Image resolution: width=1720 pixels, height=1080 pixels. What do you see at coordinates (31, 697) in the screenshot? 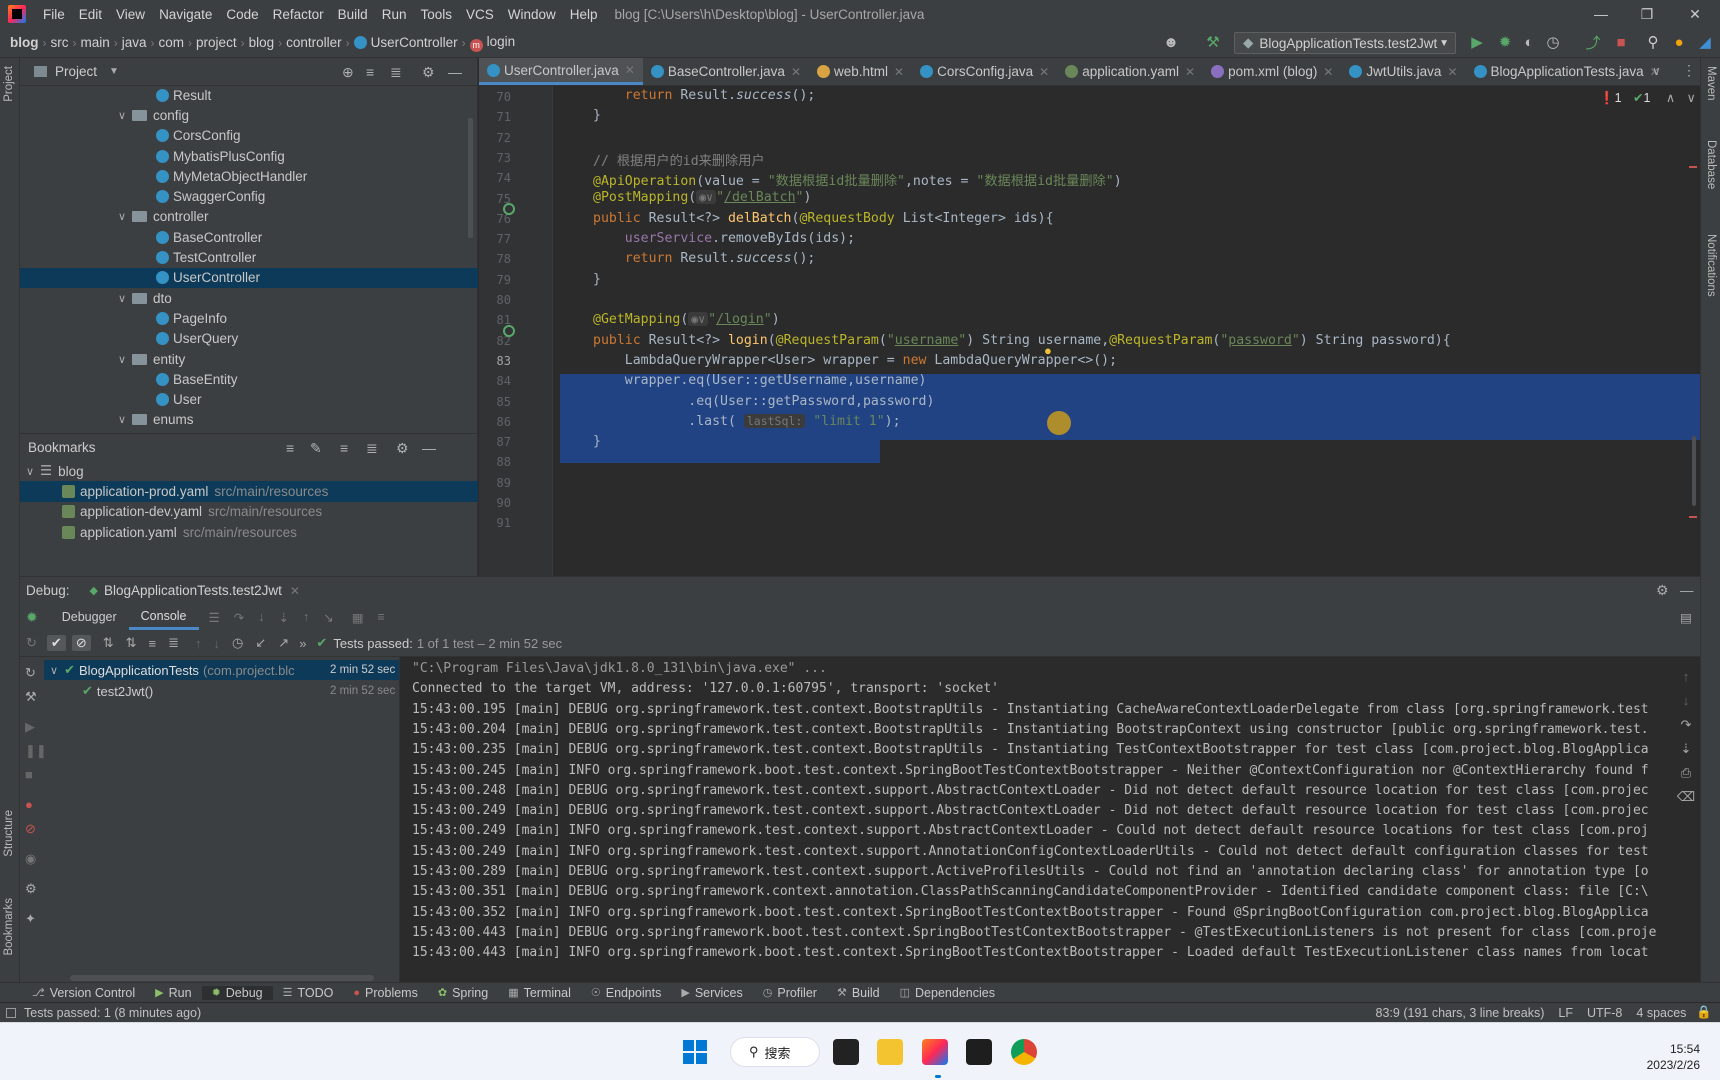
I see `wrench-icon: ⚒` at bounding box center [31, 697].